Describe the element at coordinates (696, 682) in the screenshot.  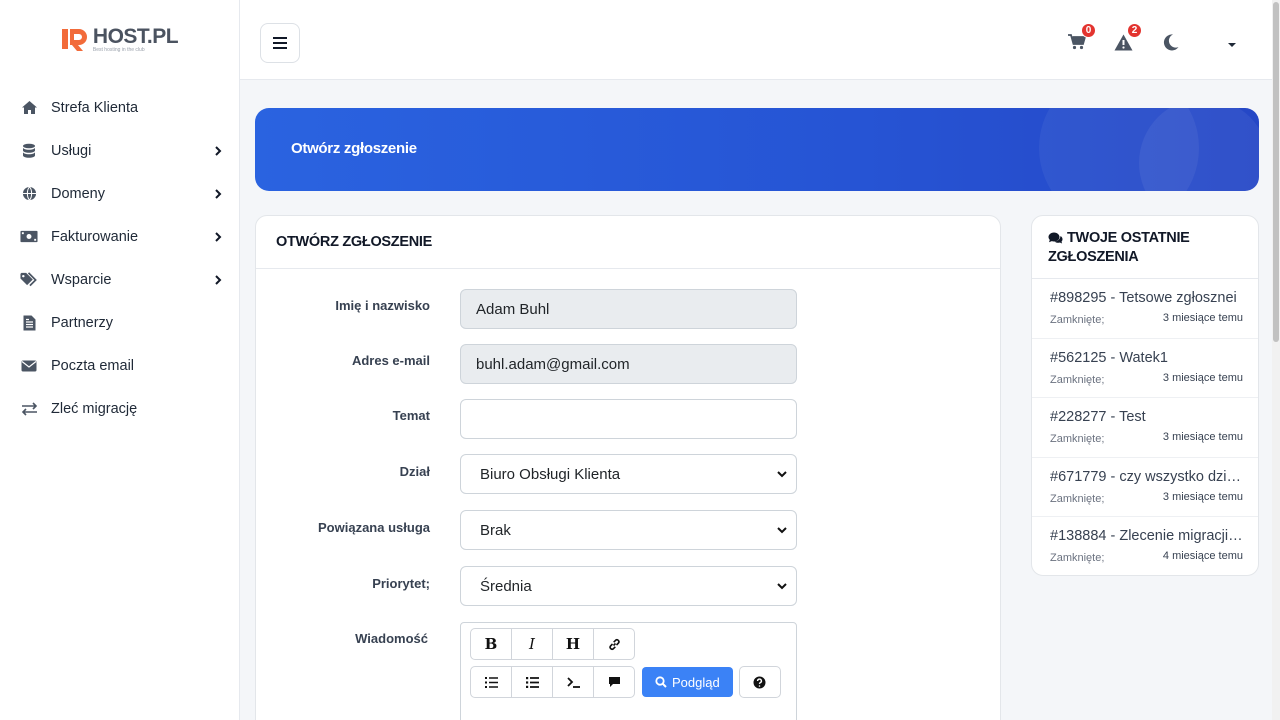
I see `preview-label: Podgląd` at that location.